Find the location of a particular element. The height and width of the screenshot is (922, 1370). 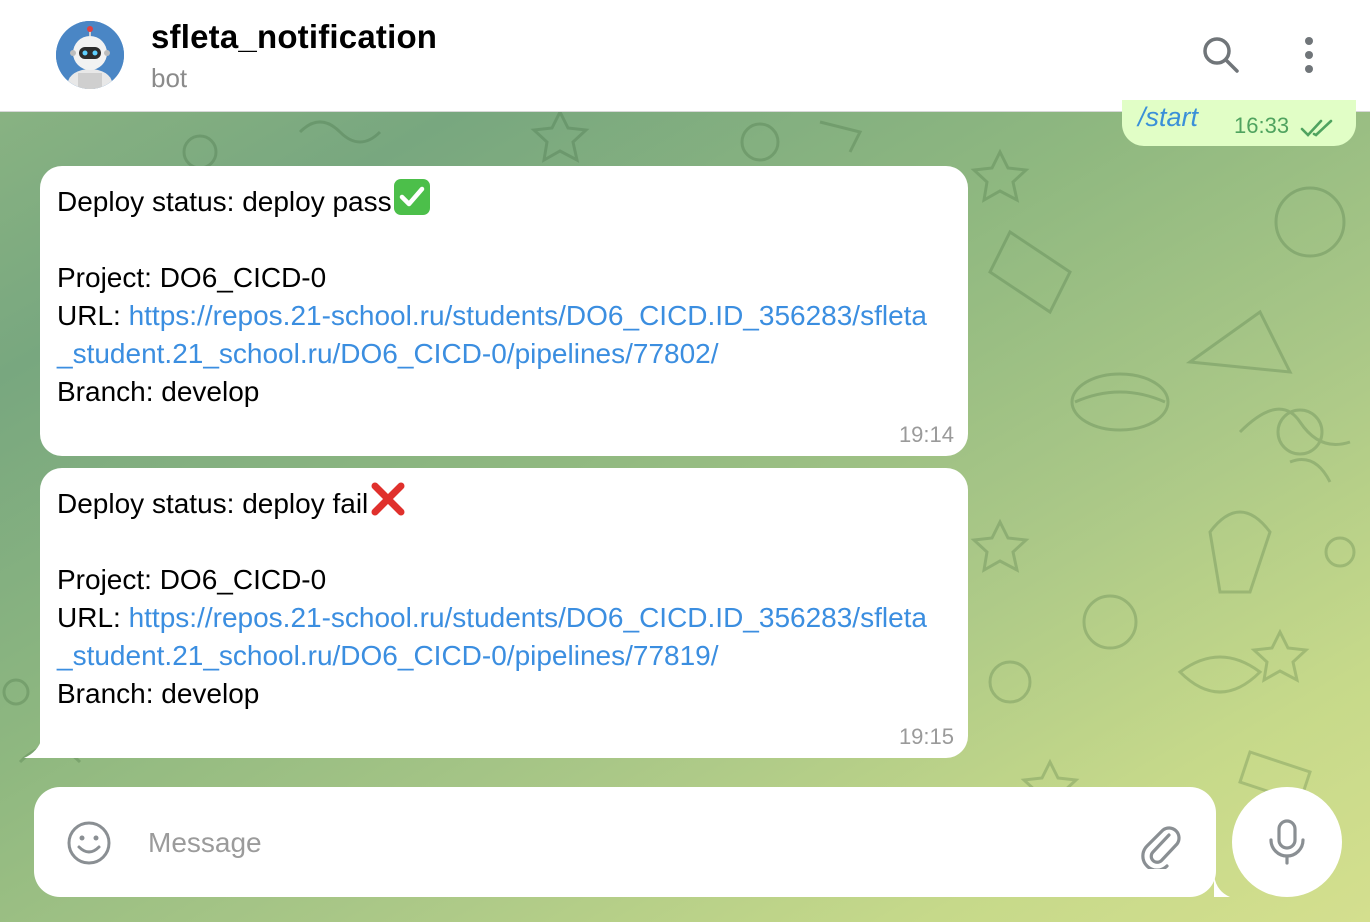

deploy-status-line: Deploy status: deploy pass is located at coordinates (497, 199).